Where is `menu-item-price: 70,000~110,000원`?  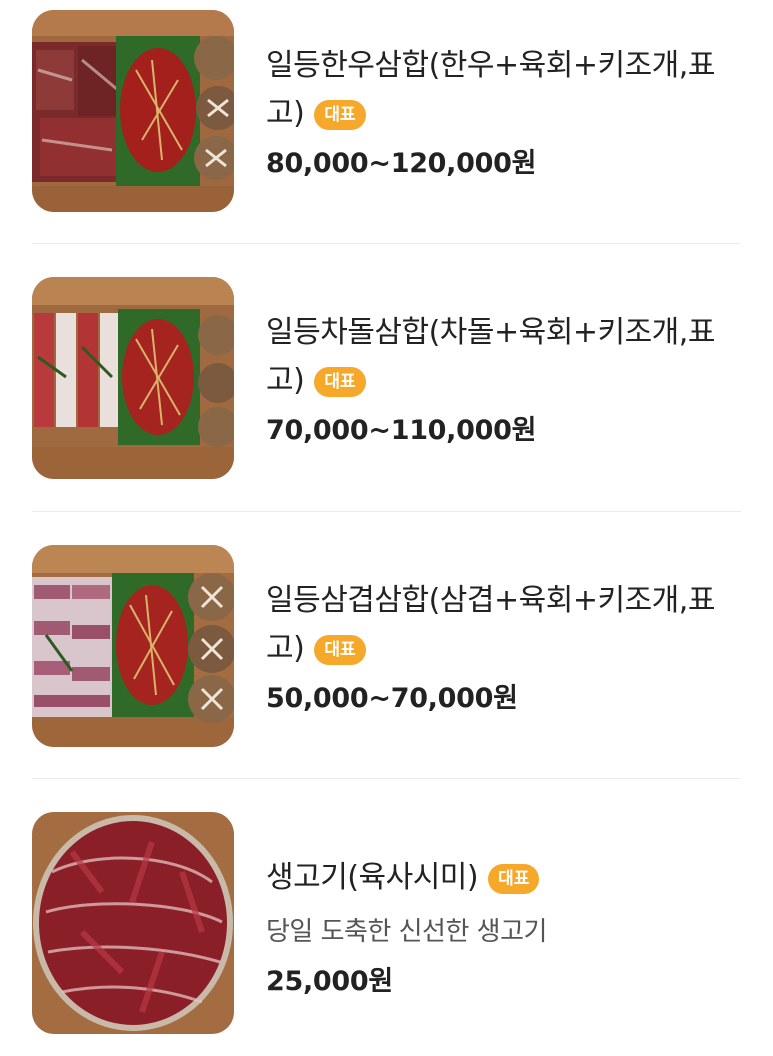 menu-item-price: 70,000~110,000원 is located at coordinates (401, 430).